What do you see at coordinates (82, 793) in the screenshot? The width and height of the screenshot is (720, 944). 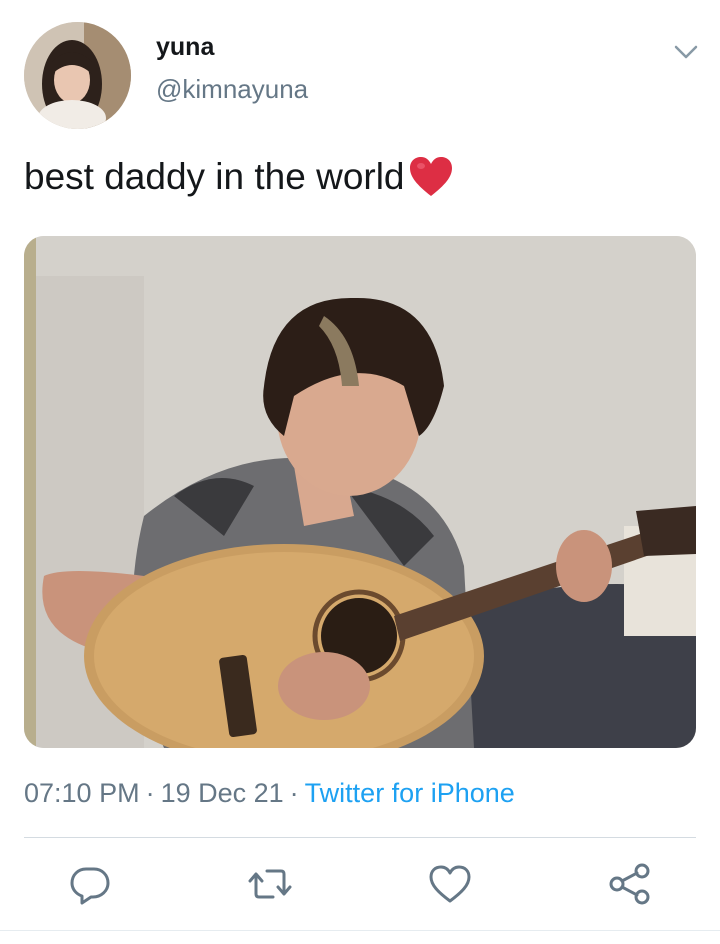 I see `tweet-time: 07:10 PM` at bounding box center [82, 793].